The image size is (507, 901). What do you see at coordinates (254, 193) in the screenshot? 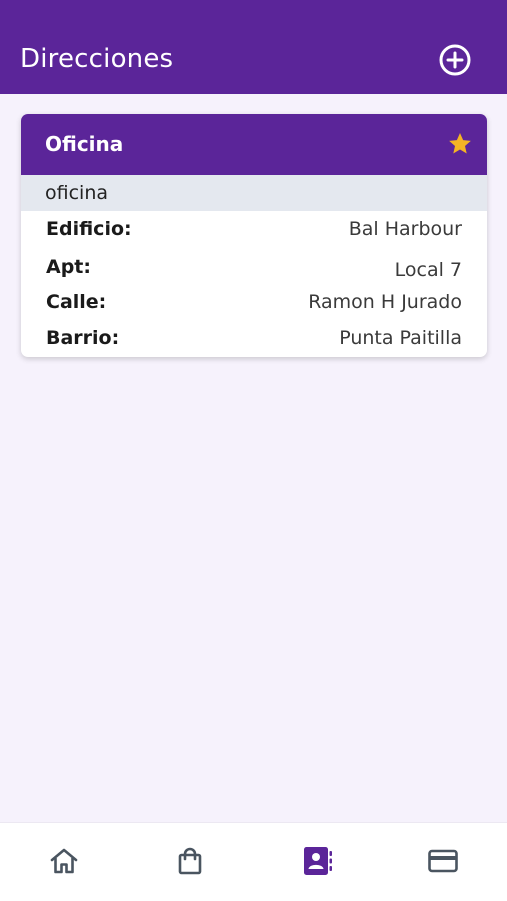
I see `address-card-subheader: oficina` at bounding box center [254, 193].